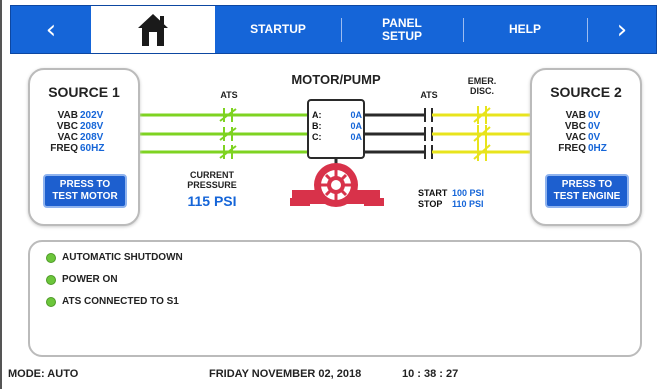  What do you see at coordinates (468, 204) in the screenshot?
I see `stop-value: 110 PSI` at bounding box center [468, 204].